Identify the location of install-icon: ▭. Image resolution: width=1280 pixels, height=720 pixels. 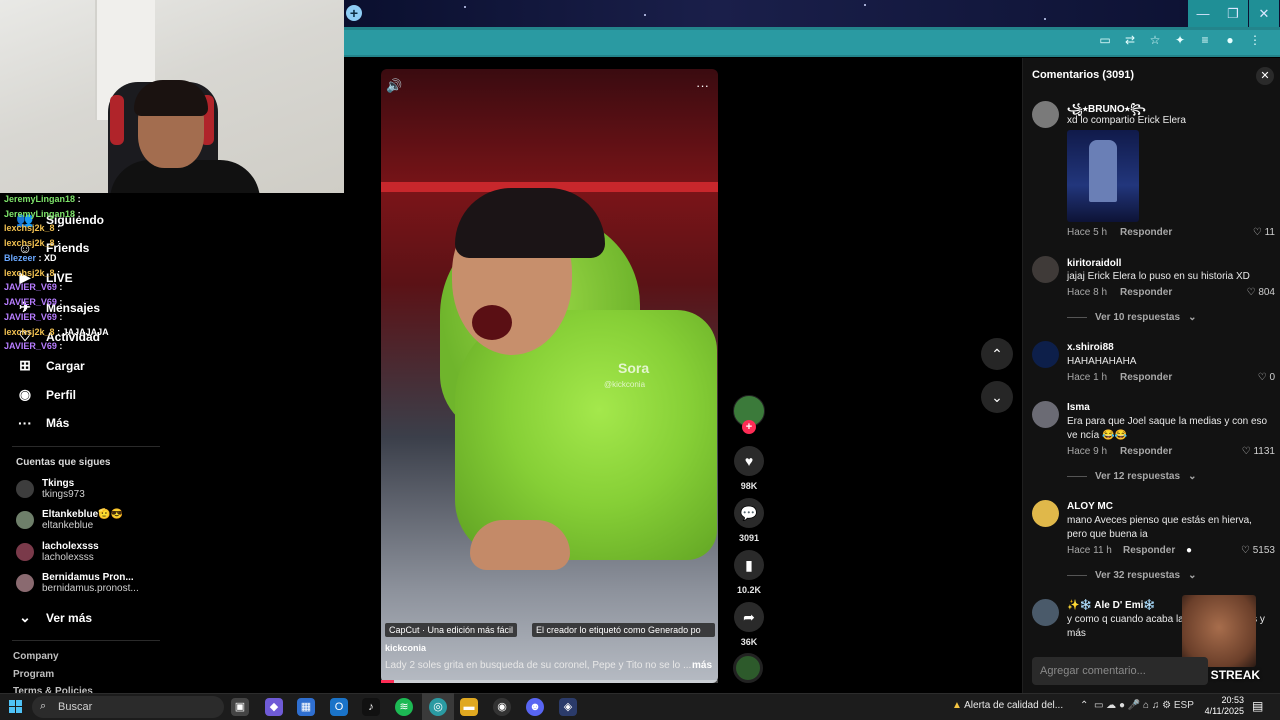
(1105, 41).